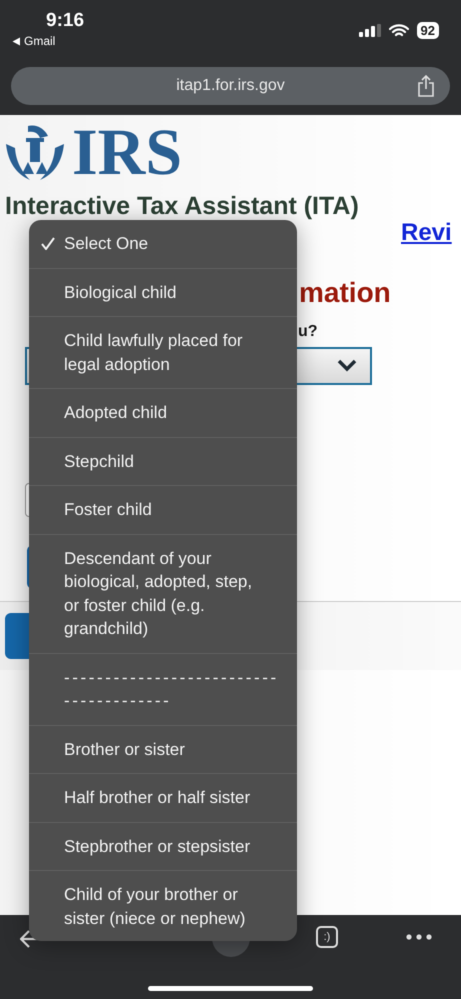 The image size is (461, 999). Describe the element at coordinates (369, 30) in the screenshot. I see `signal-icon` at that location.